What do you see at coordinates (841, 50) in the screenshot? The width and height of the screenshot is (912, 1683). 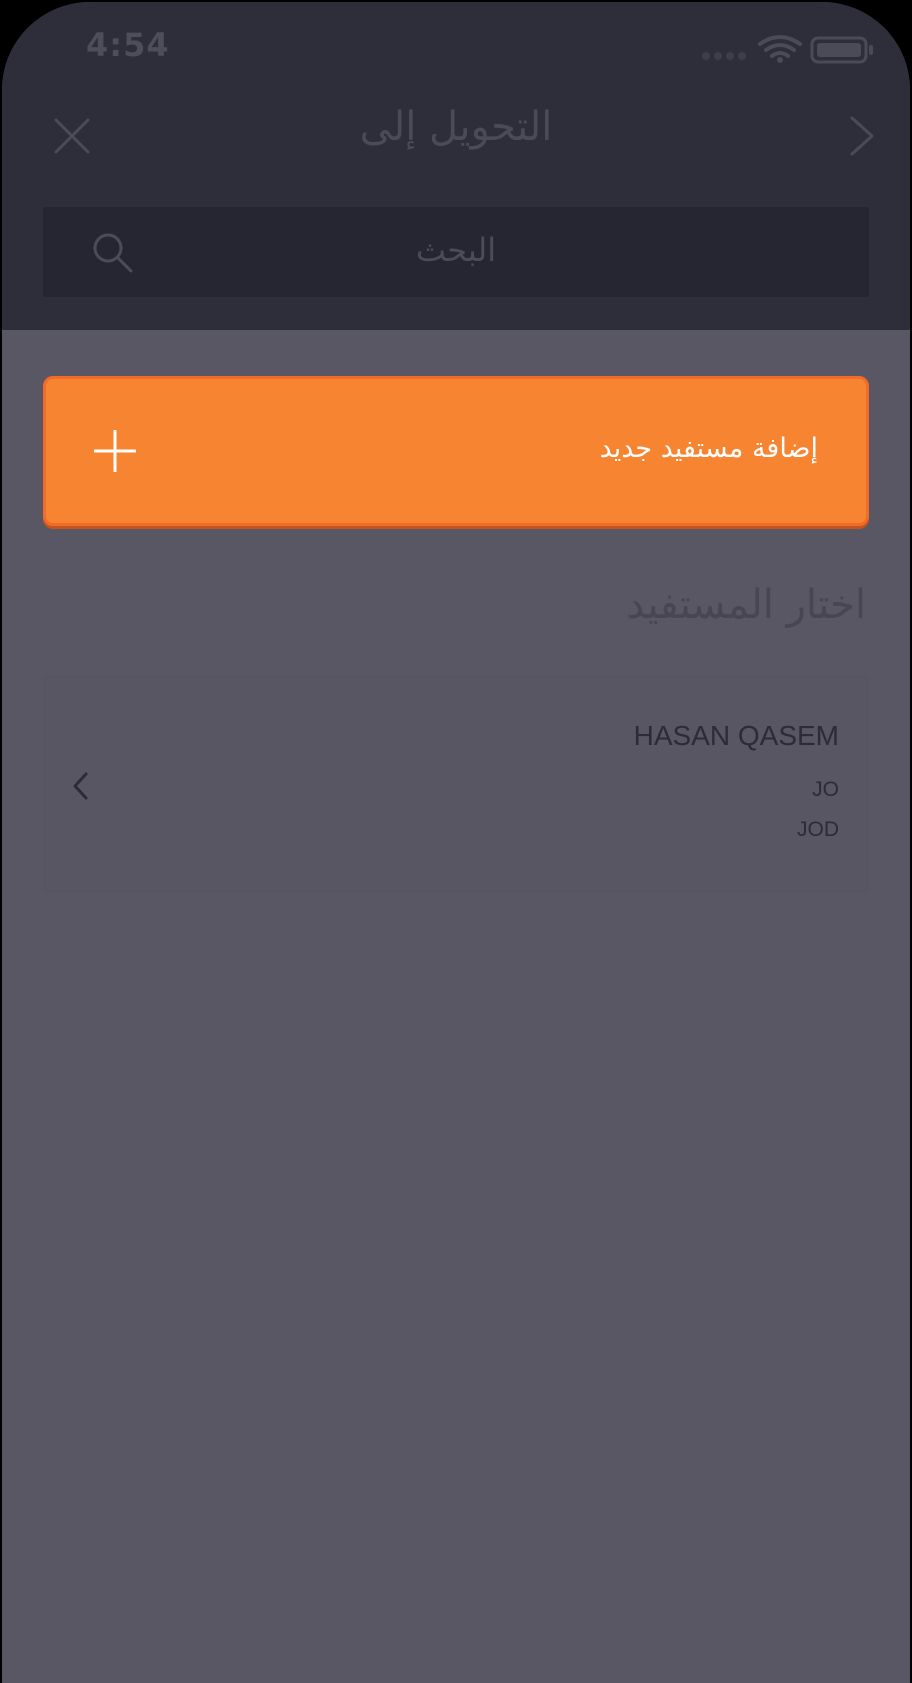 I see `battery-icon` at bounding box center [841, 50].